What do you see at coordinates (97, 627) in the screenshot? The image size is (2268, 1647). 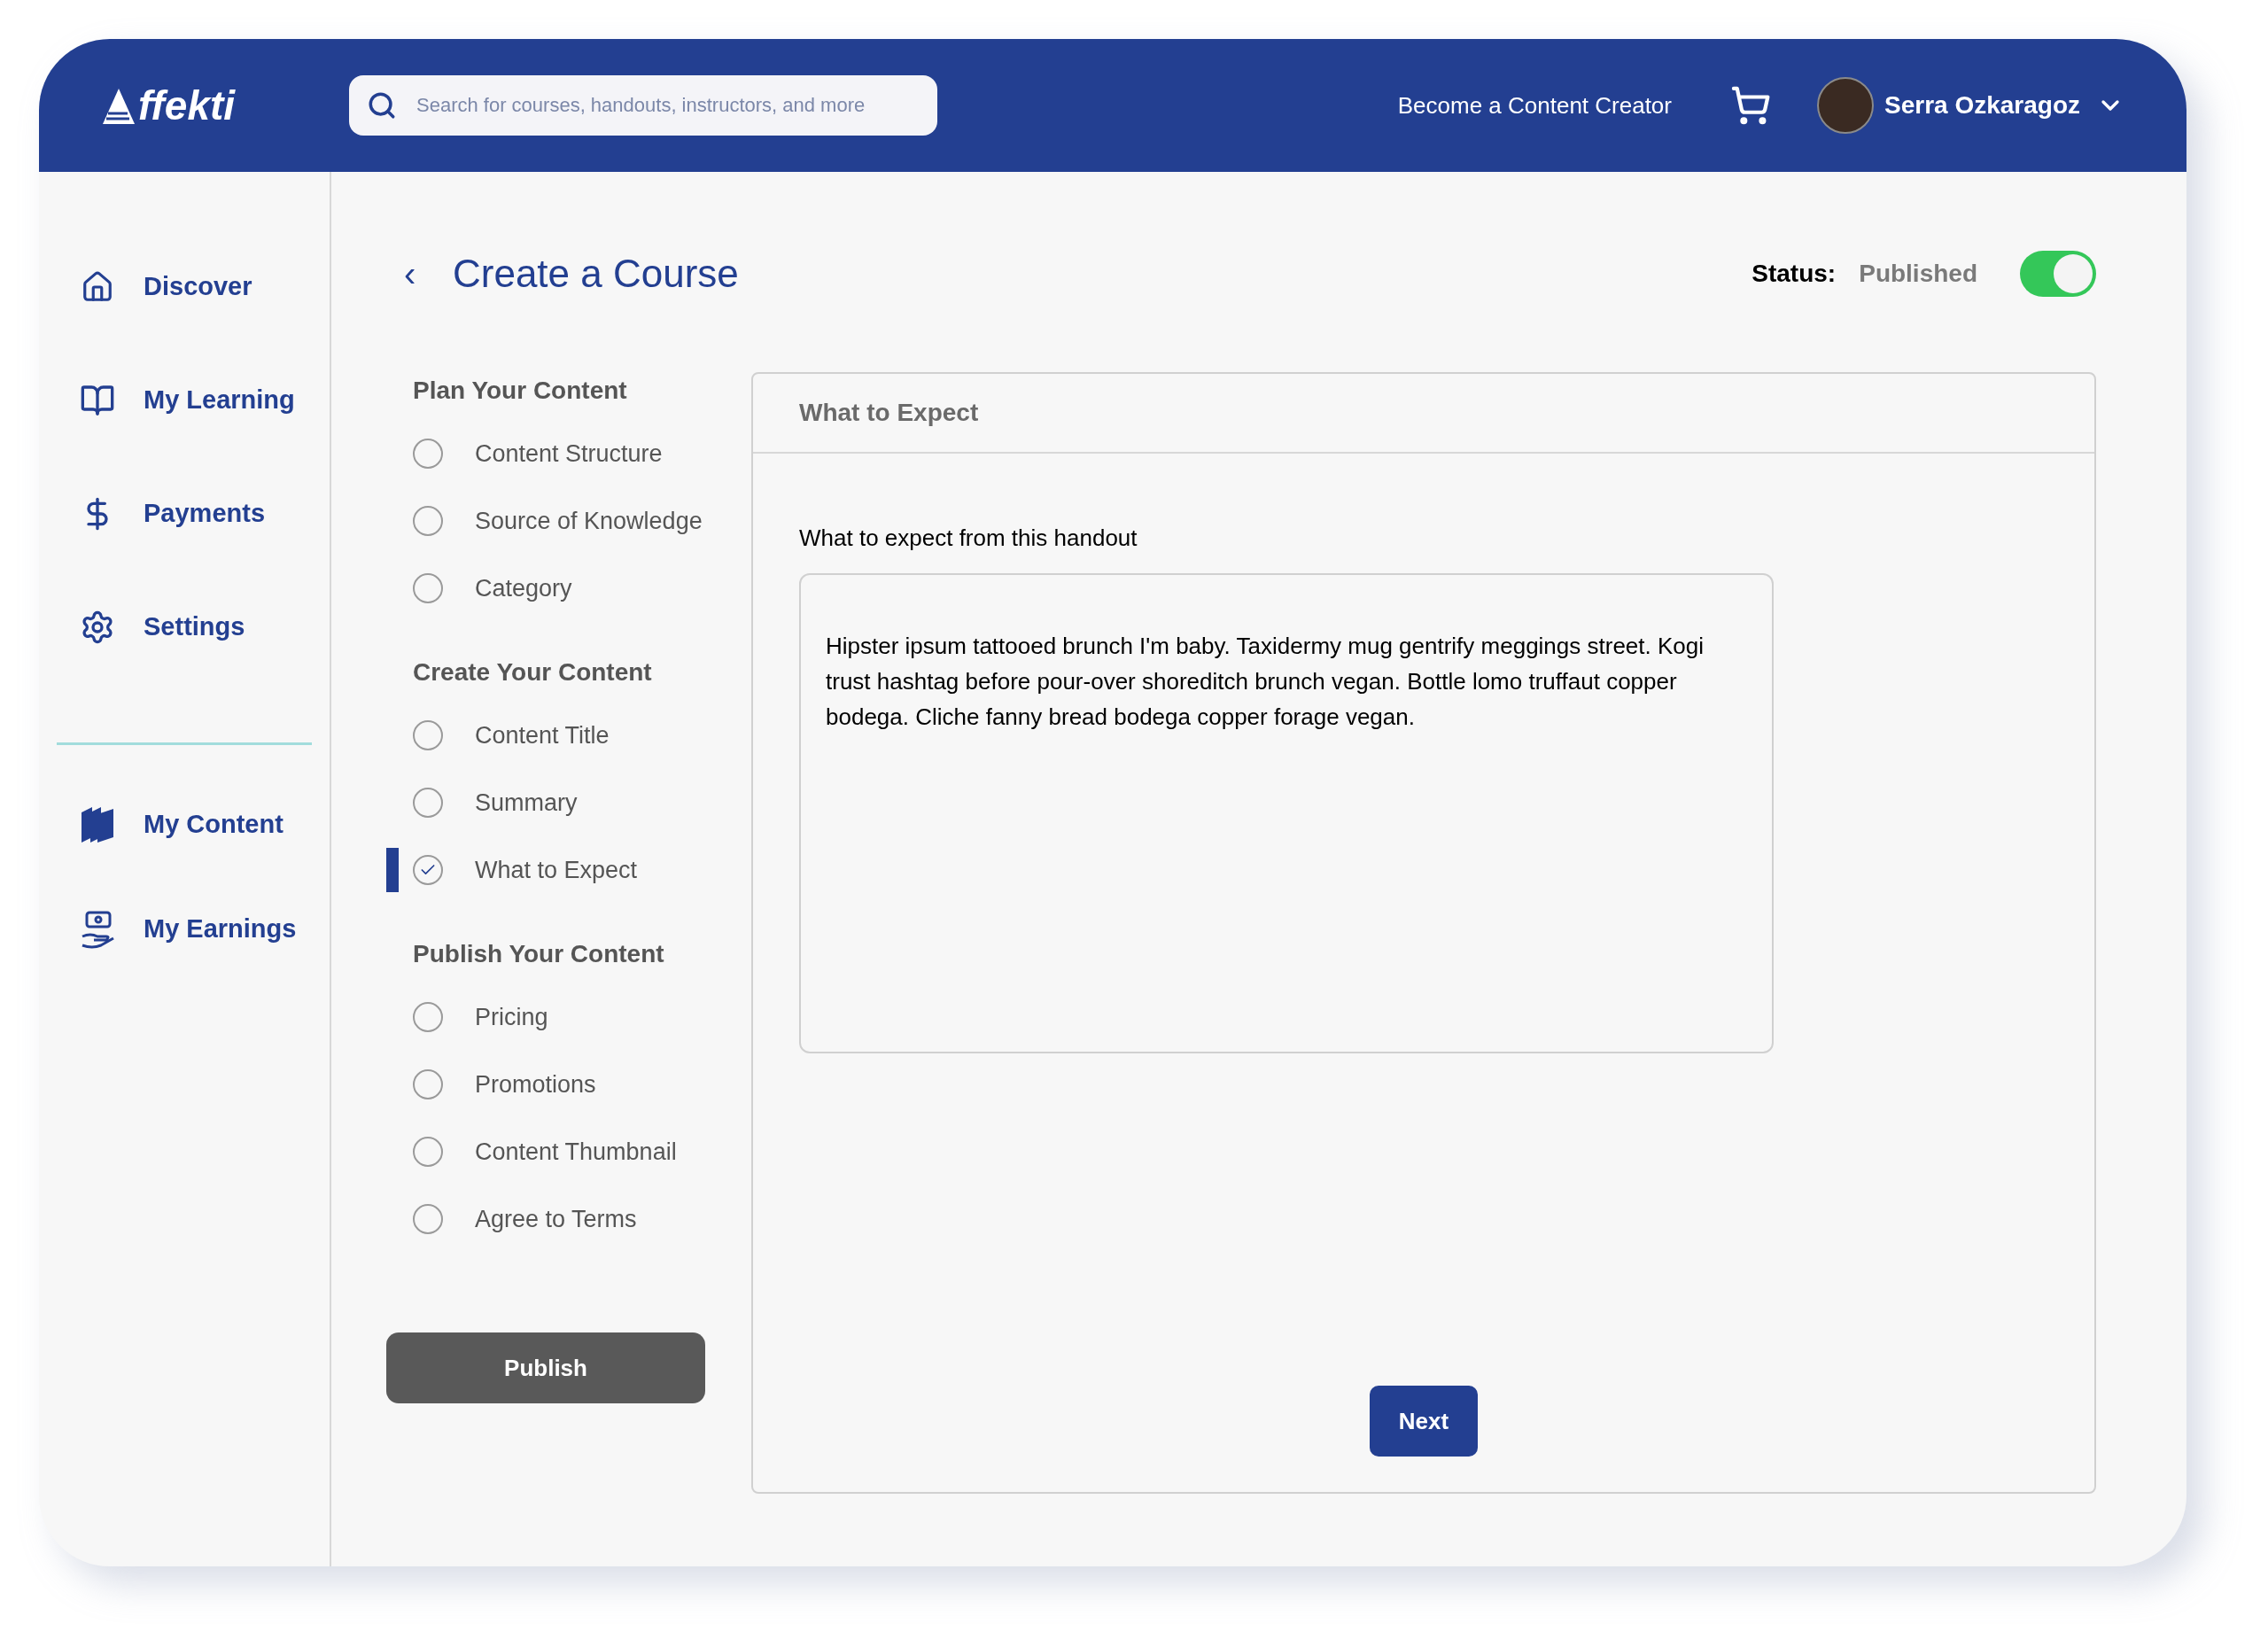 I see `settings-icon` at bounding box center [97, 627].